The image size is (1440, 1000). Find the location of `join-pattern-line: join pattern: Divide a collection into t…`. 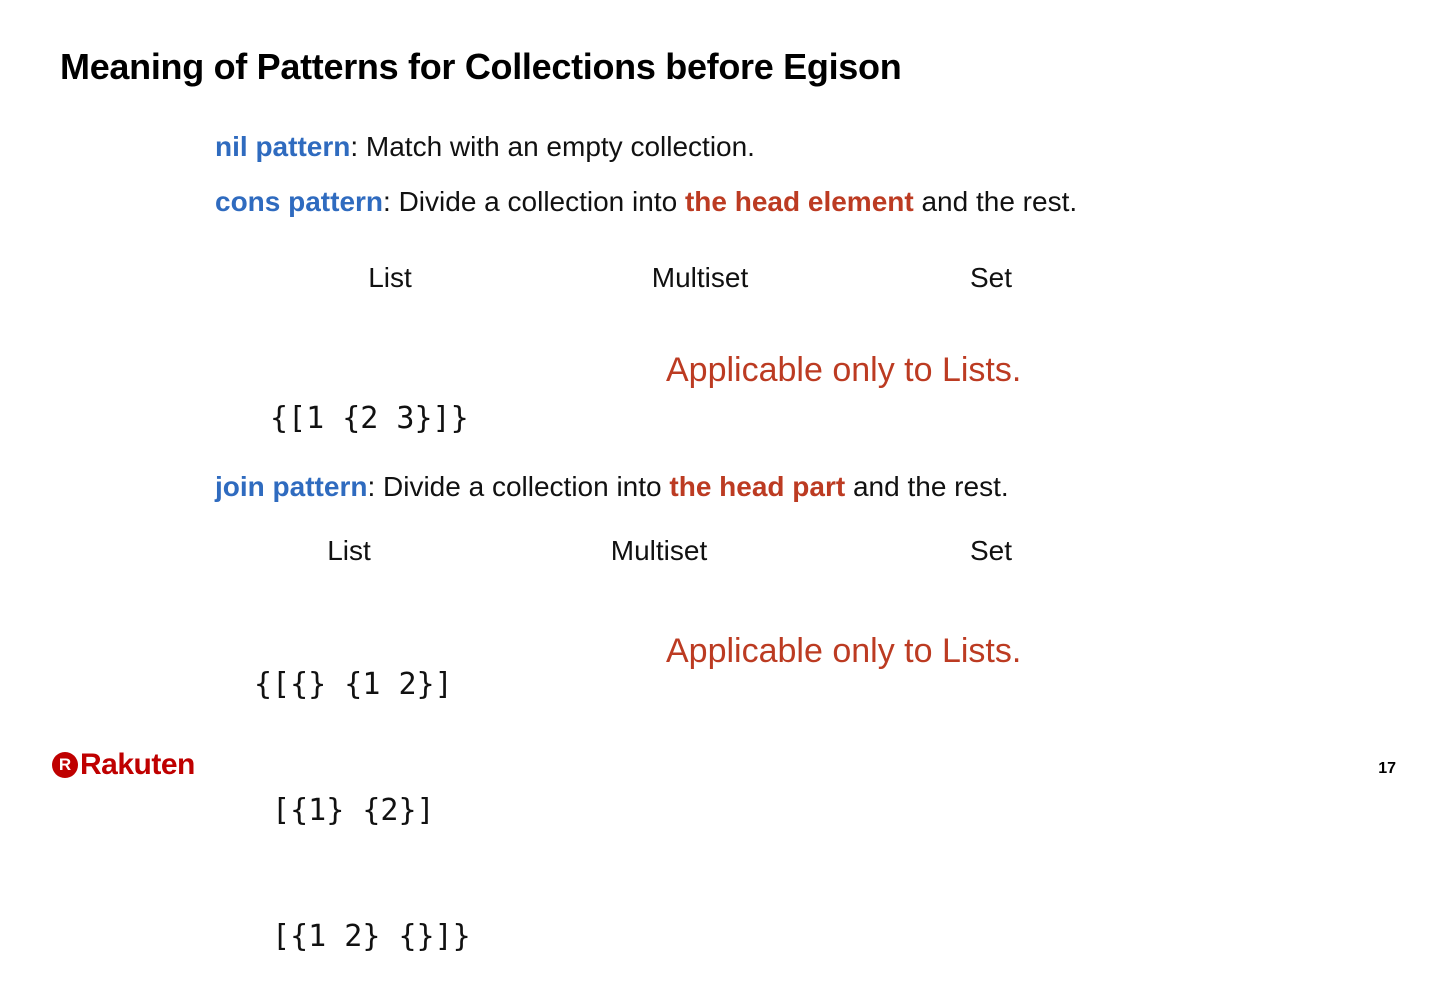

join-pattern-line: join pattern: Divide a collection into t… is located at coordinates (612, 487).